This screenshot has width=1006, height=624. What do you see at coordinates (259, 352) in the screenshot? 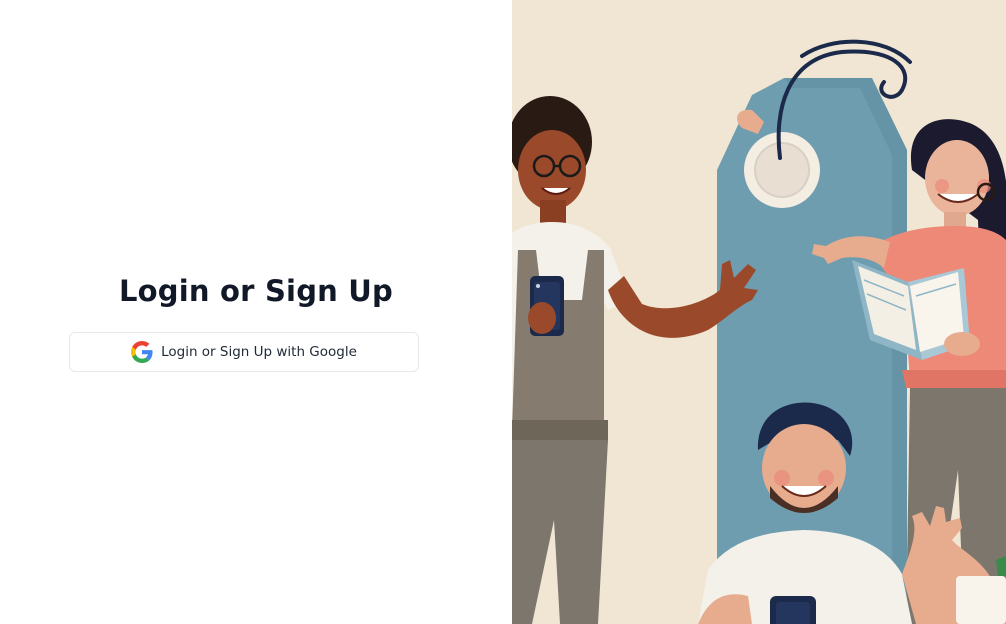
I see `google-login-label: Login or Sign Up with Google` at bounding box center [259, 352].